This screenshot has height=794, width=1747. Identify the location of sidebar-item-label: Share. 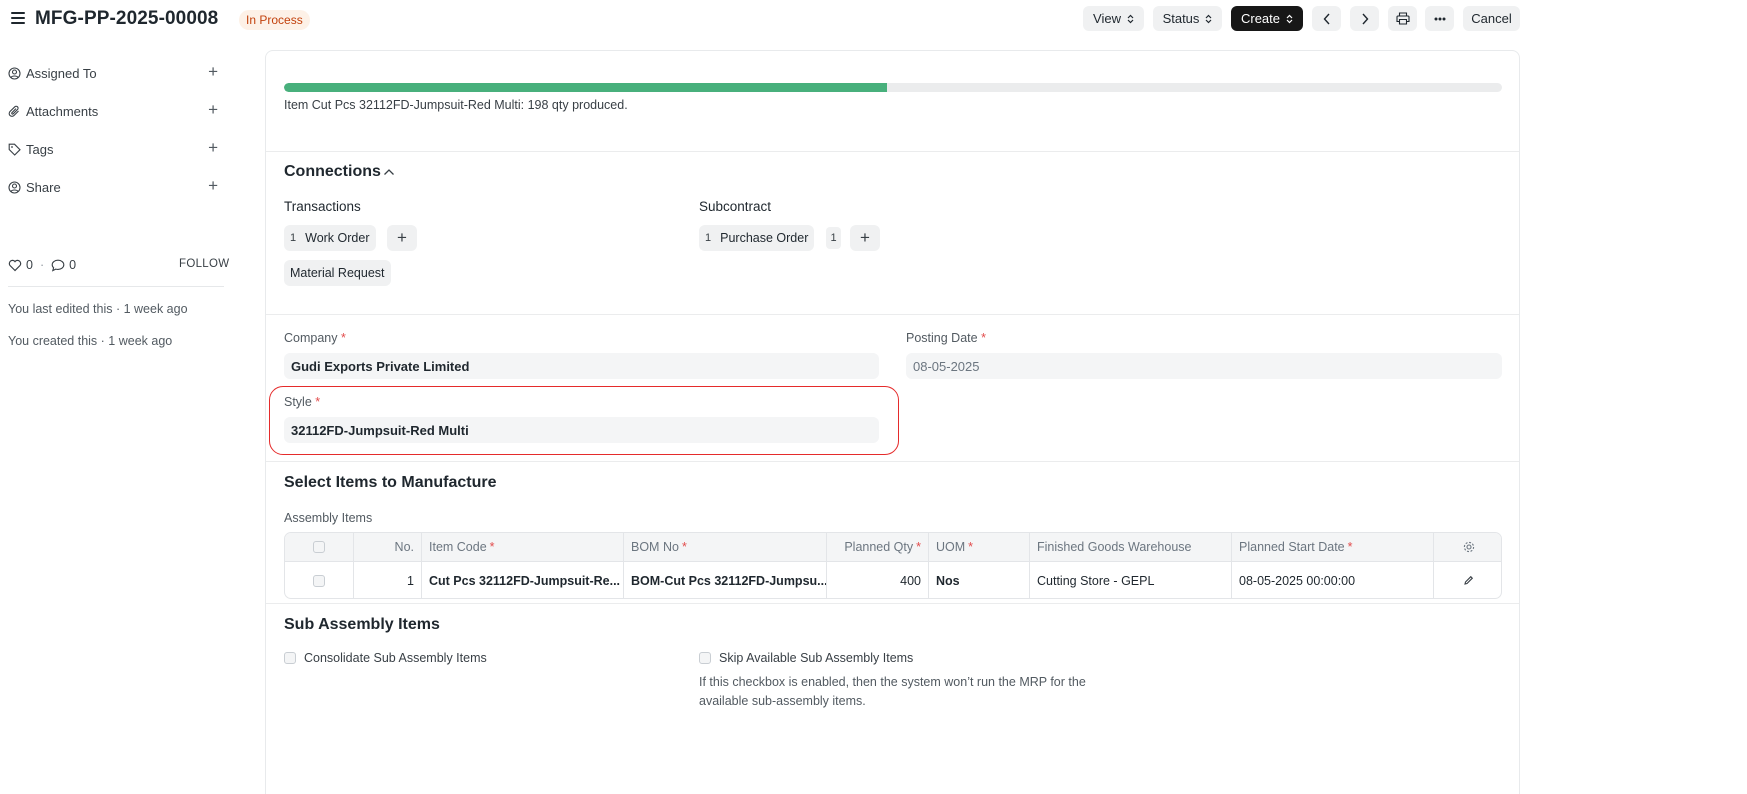
(43, 187).